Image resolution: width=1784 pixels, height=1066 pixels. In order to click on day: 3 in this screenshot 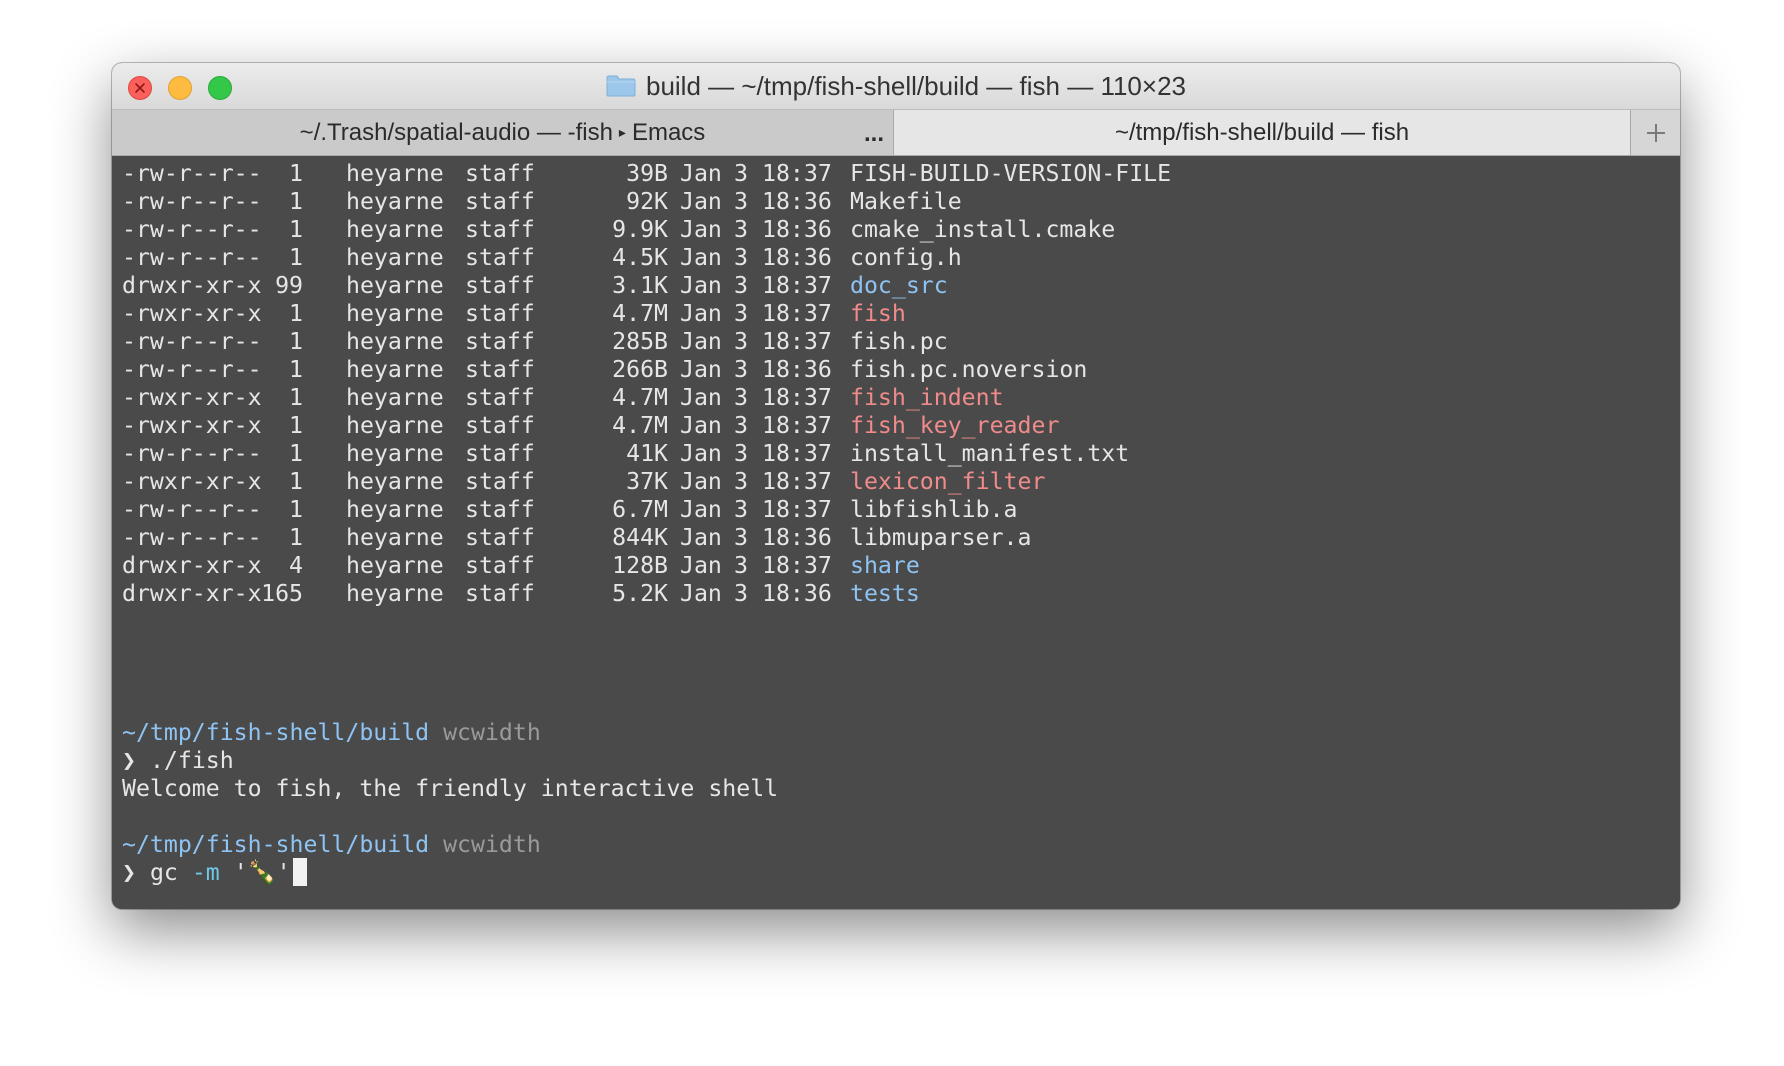, I will do `click(741, 593)`.